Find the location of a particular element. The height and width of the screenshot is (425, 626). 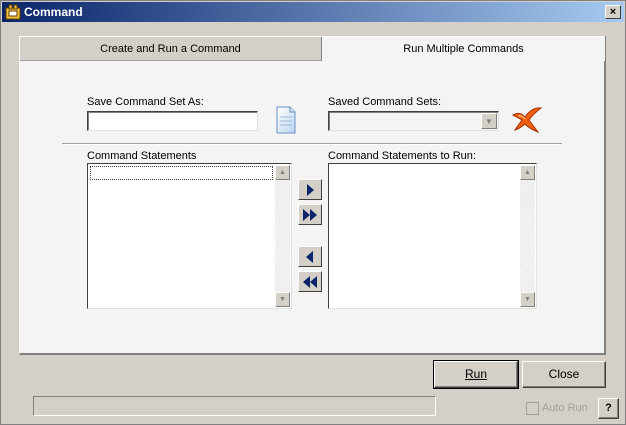

move-all-right-button is located at coordinates (310, 214).